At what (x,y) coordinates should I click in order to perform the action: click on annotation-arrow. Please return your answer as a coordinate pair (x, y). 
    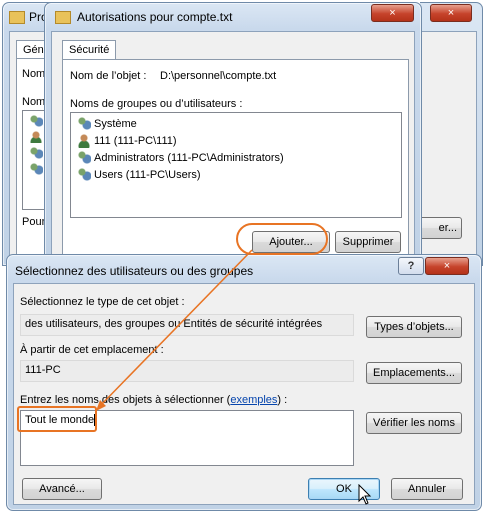
    Looking at the image, I should click on (174, 330).